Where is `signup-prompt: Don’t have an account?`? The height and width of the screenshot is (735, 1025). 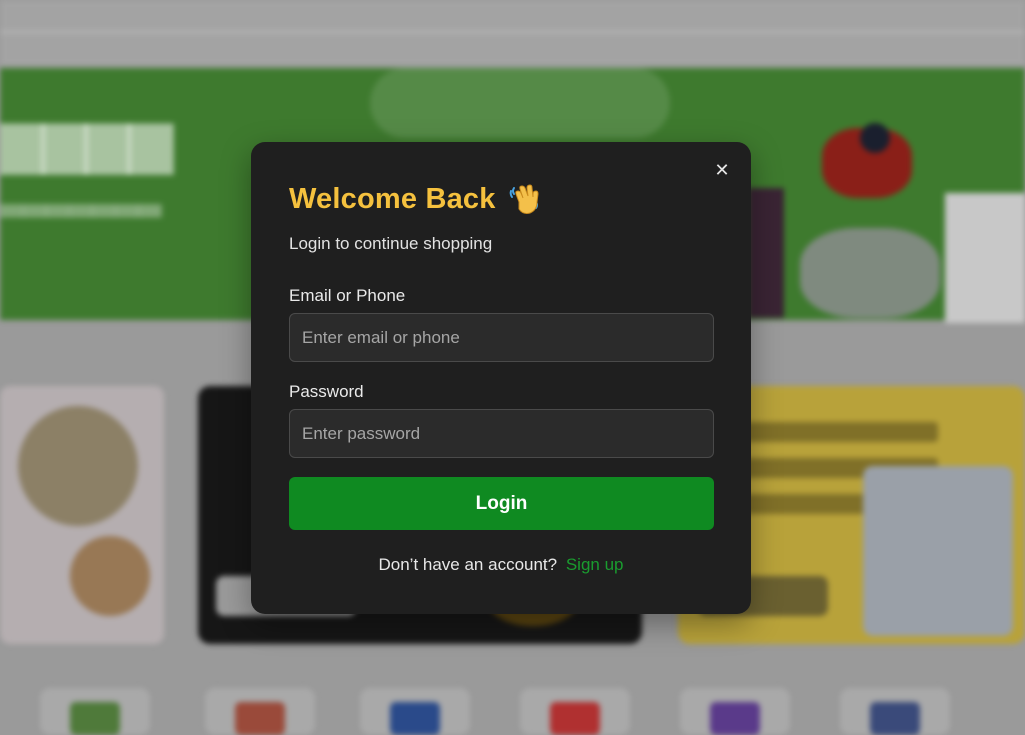
signup-prompt: Don’t have an account? is located at coordinates (468, 564).